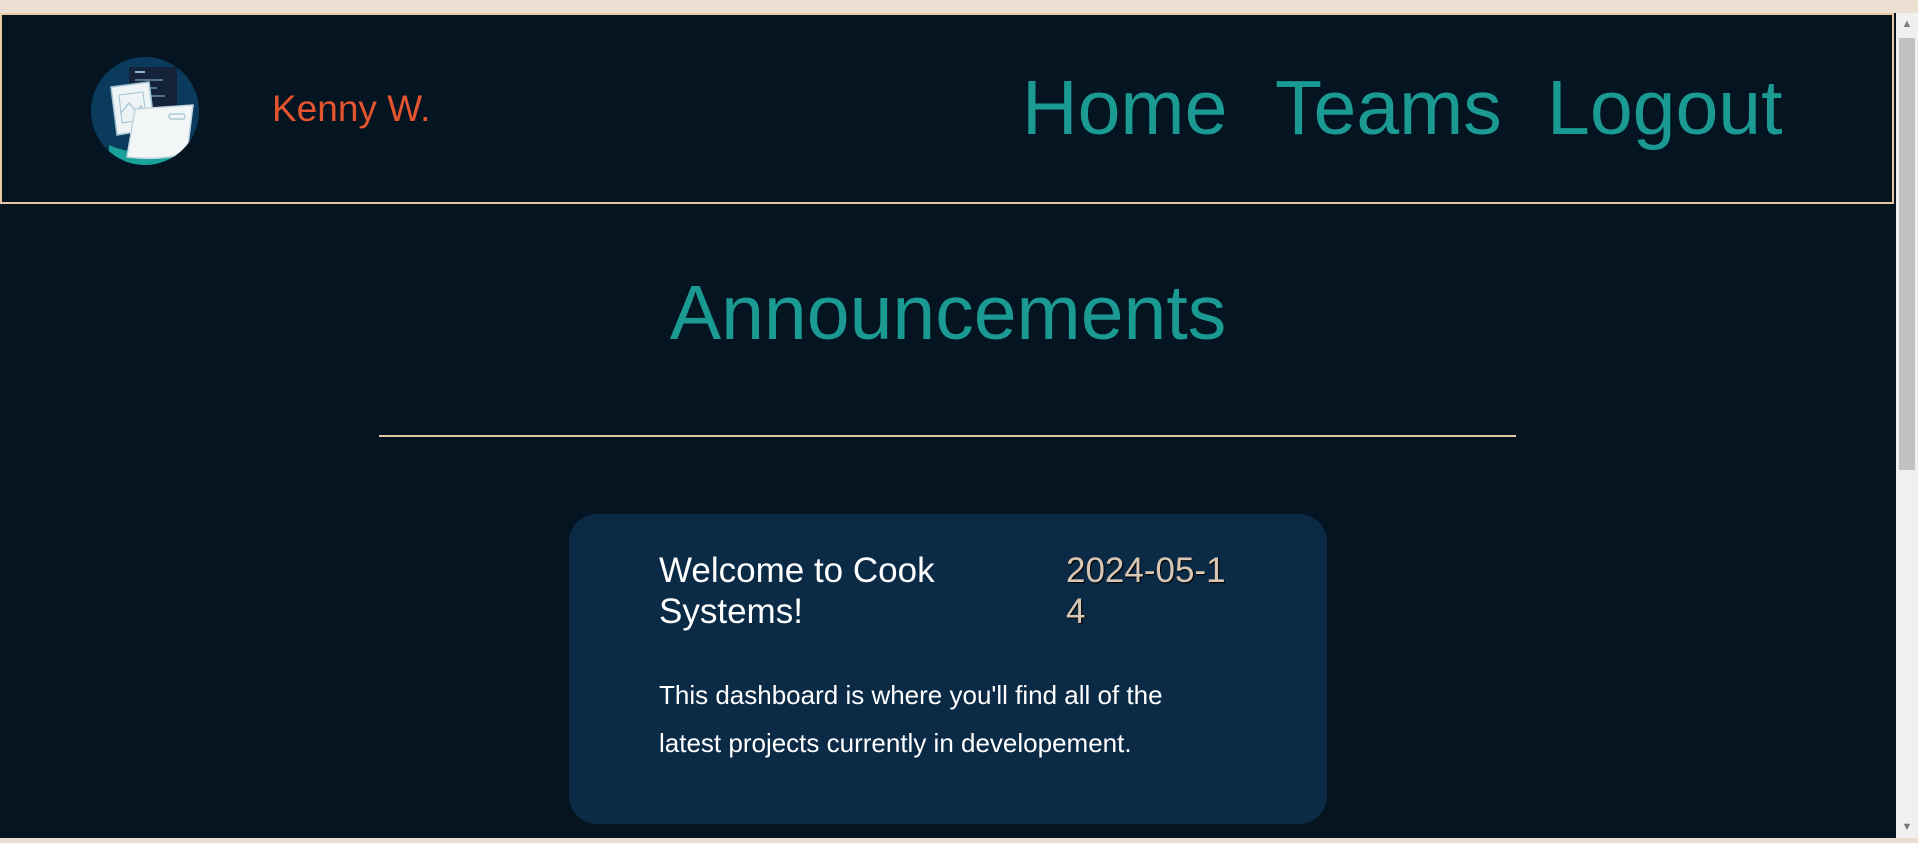 This screenshot has width=1918, height=843. Describe the element at coordinates (1665, 108) in the screenshot. I see `nav-link-logout: Logout` at that location.